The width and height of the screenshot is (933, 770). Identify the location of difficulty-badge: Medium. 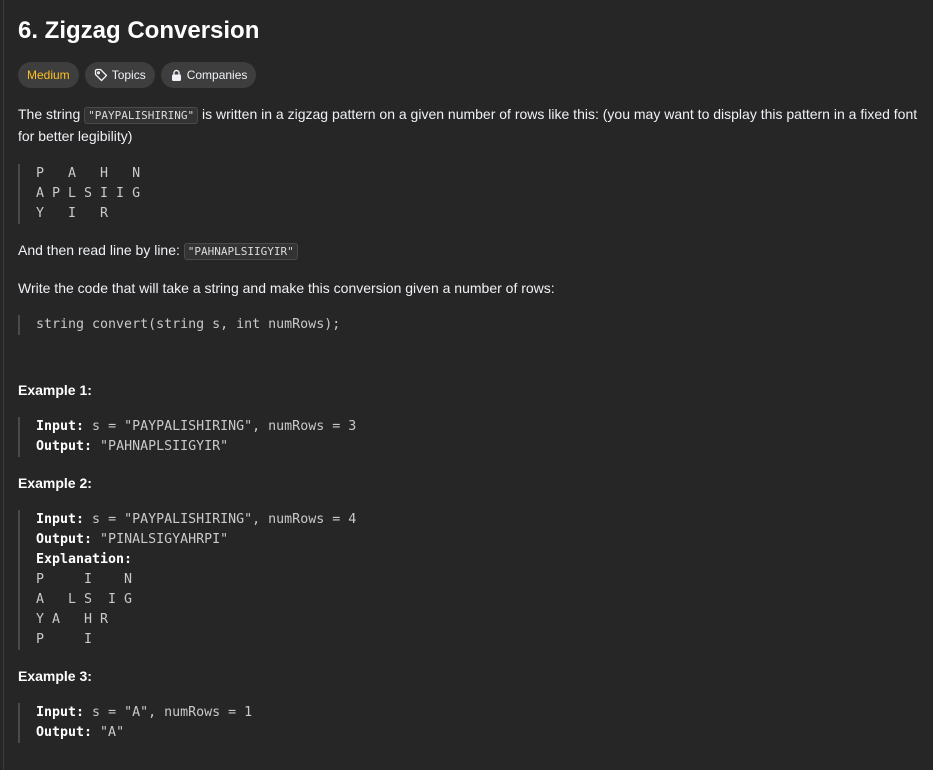
(48, 75).